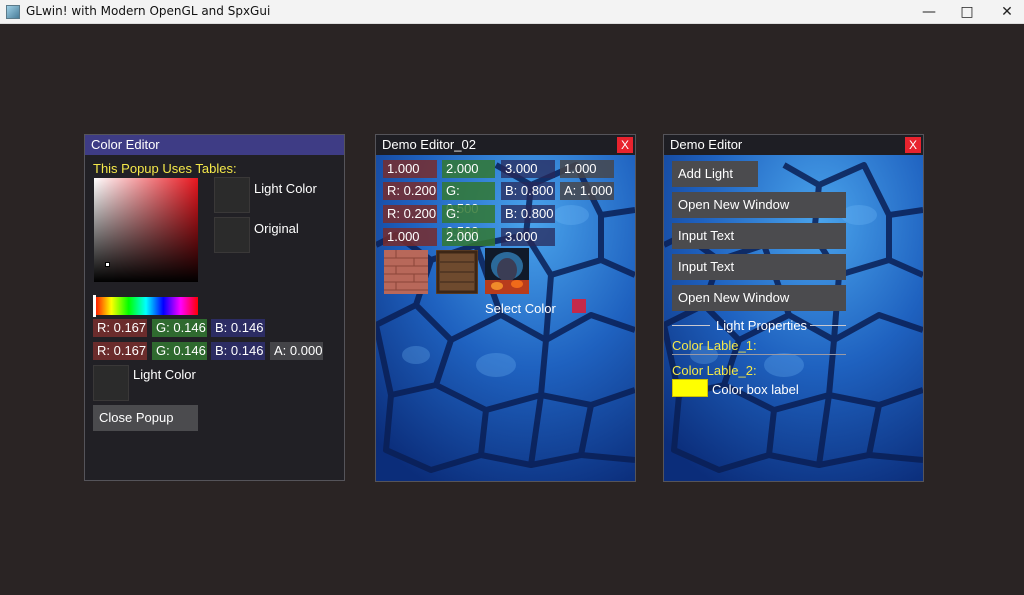  I want to click on color-label-2: Color Lable_2:, so click(714, 370).